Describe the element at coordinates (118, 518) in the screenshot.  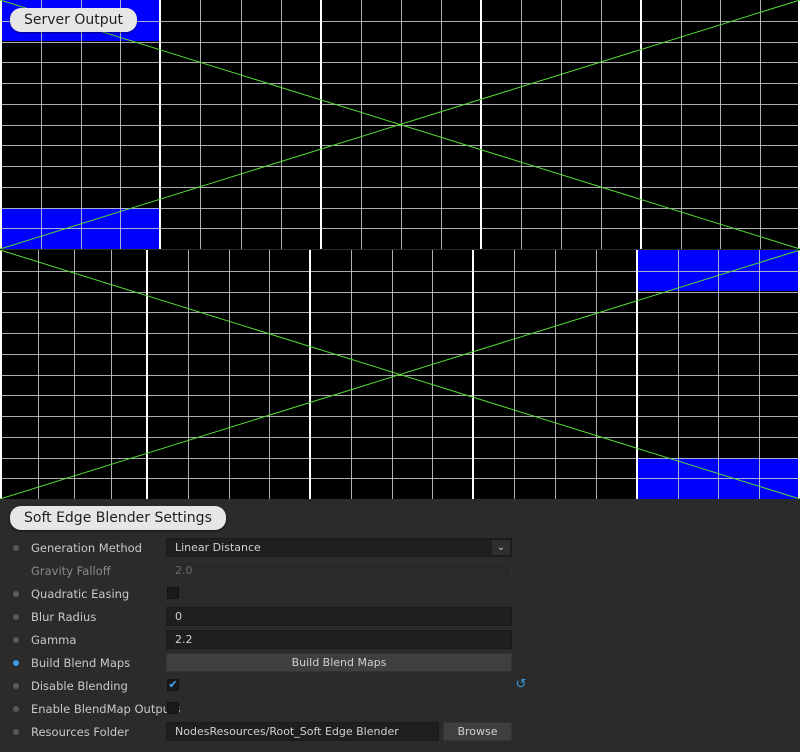
I see `settings-panel-title: Soft Edge Blender Settings` at that location.